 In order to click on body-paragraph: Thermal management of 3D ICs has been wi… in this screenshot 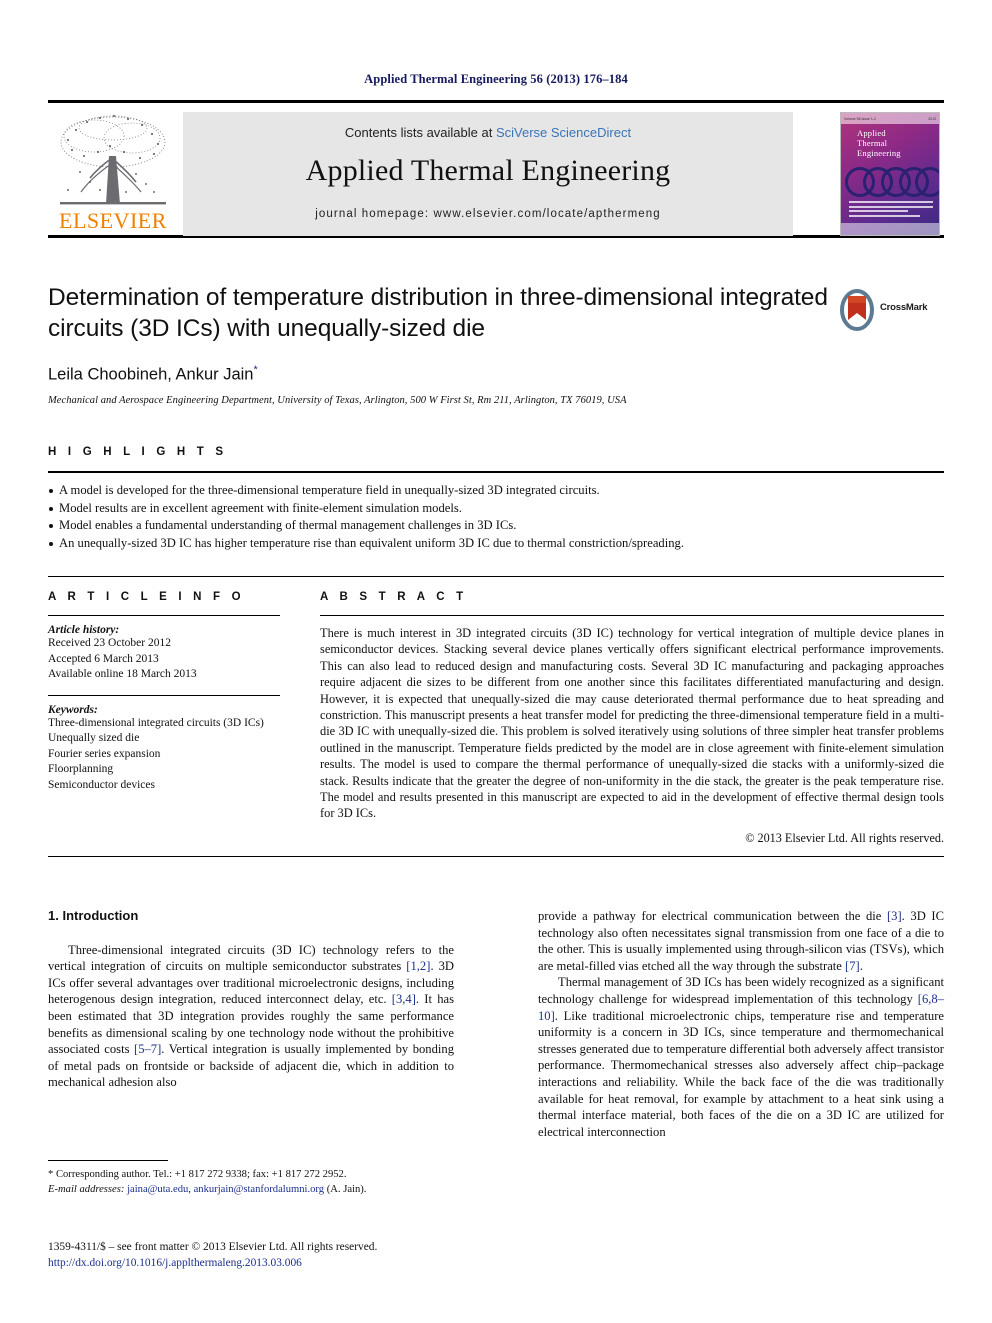, I will do `click(741, 1057)`.